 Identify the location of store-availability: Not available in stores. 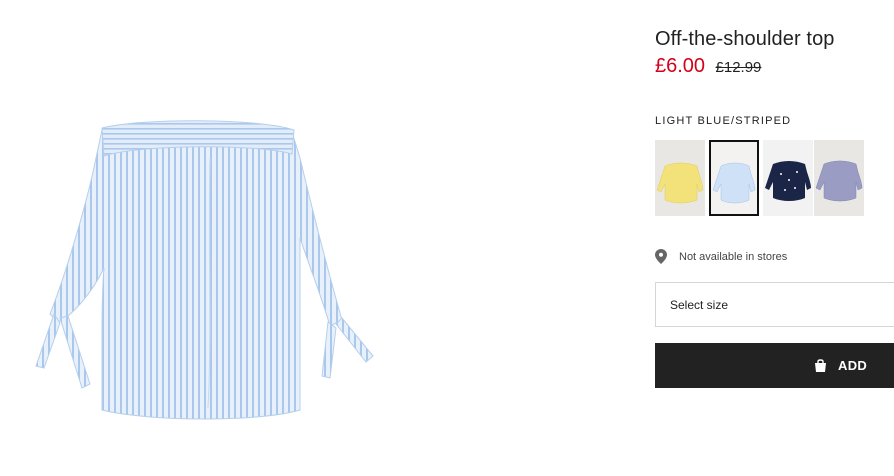
(721, 256).